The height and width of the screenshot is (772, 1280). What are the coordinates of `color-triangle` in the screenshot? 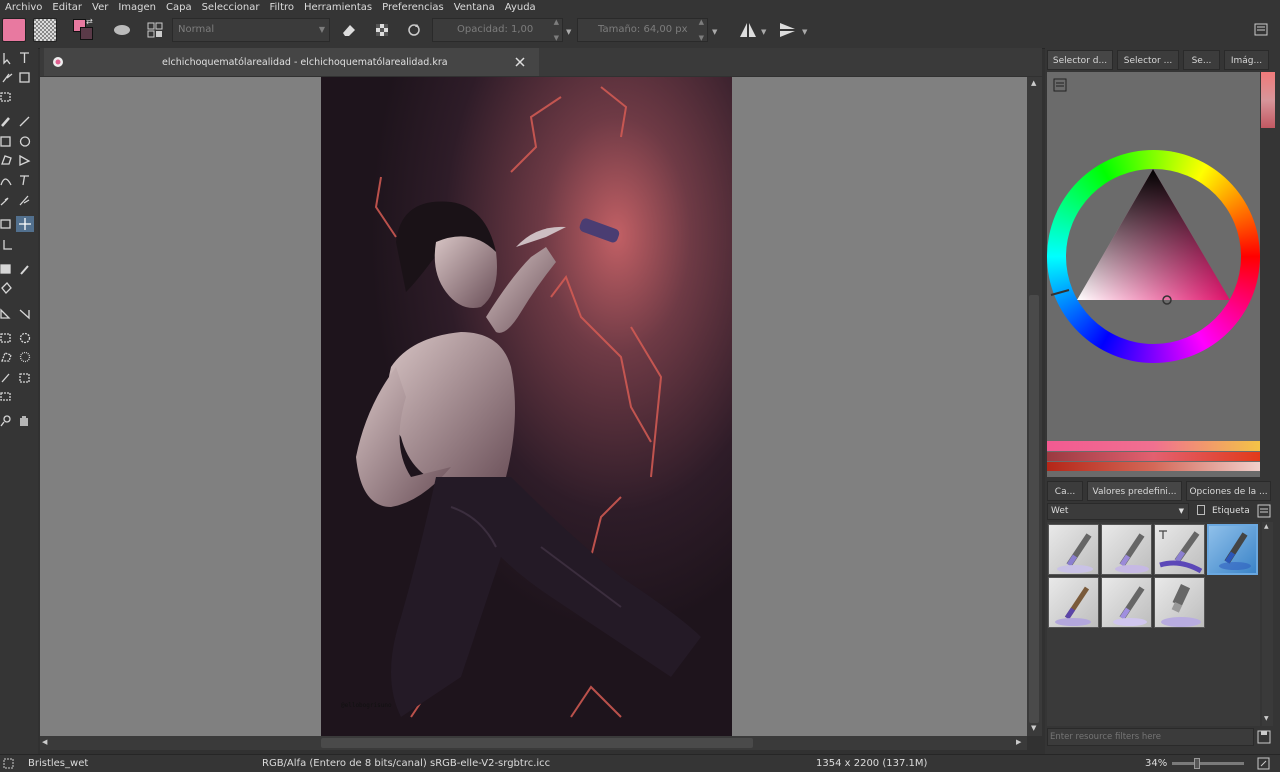 It's located at (1153, 256).